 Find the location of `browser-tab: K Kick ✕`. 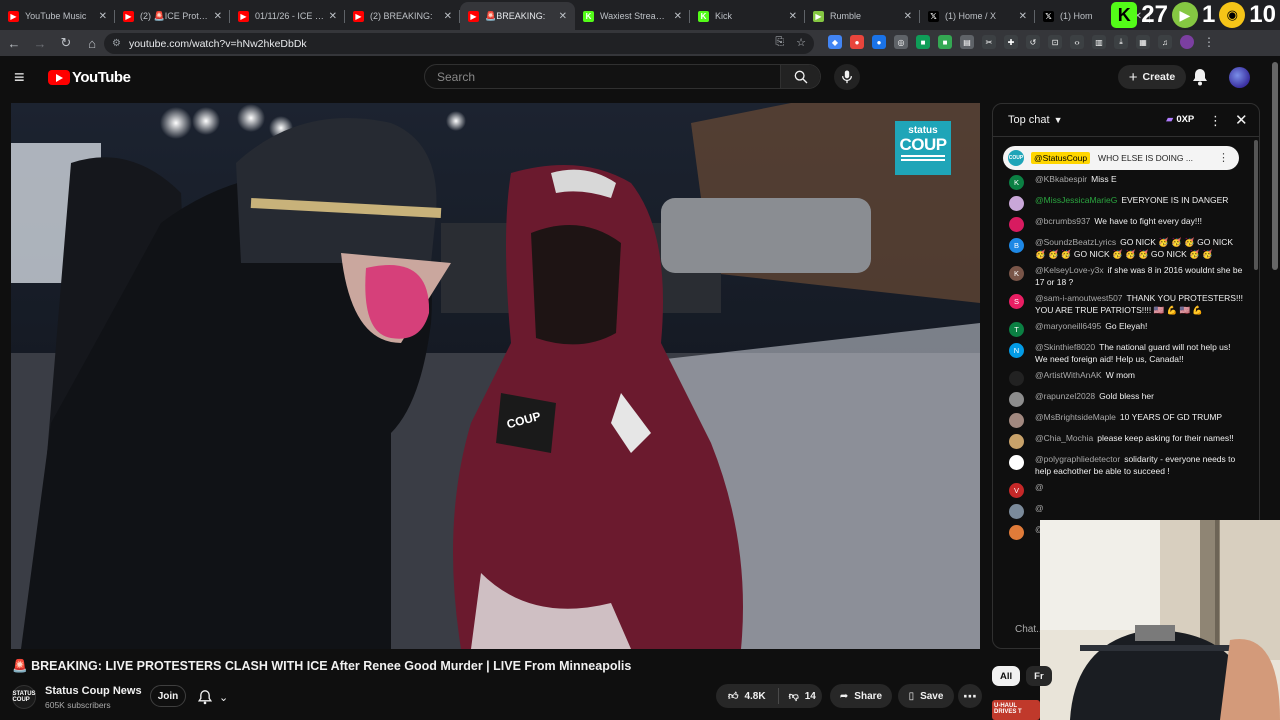

browser-tab: K Kick ✕ is located at coordinates (747, 16).